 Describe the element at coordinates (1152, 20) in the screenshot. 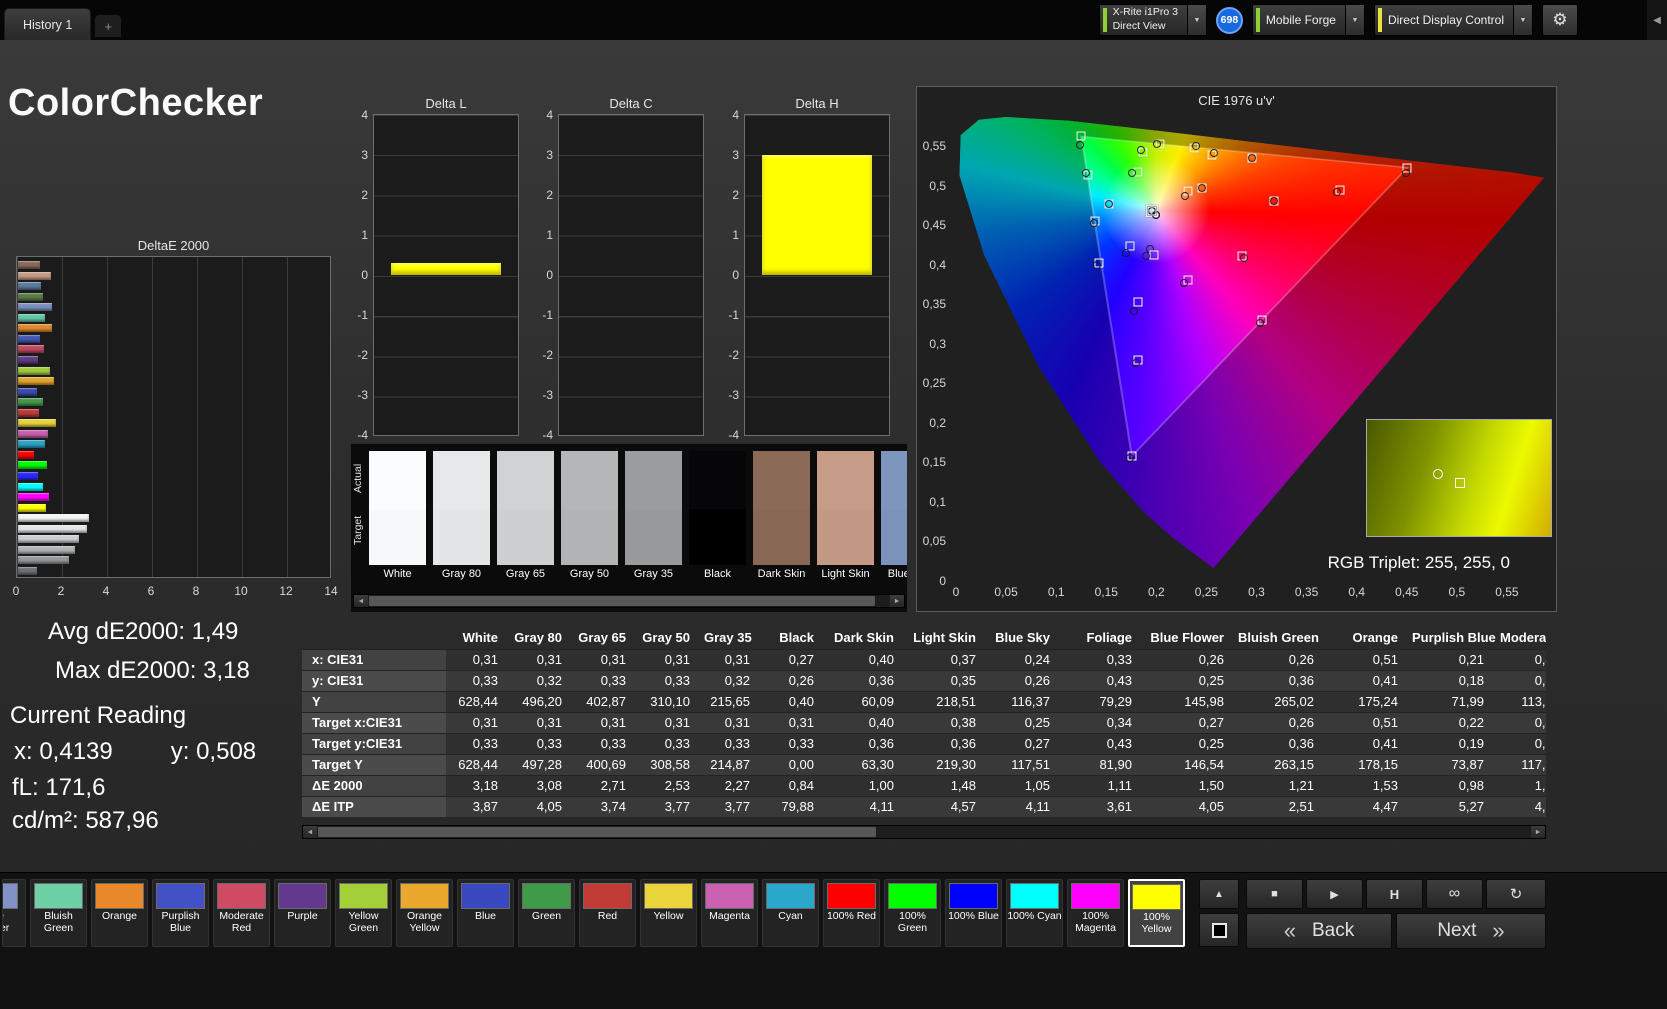

I see `meter-dropdown: X-Rite i1Pro 3 Direct View ▼` at that location.